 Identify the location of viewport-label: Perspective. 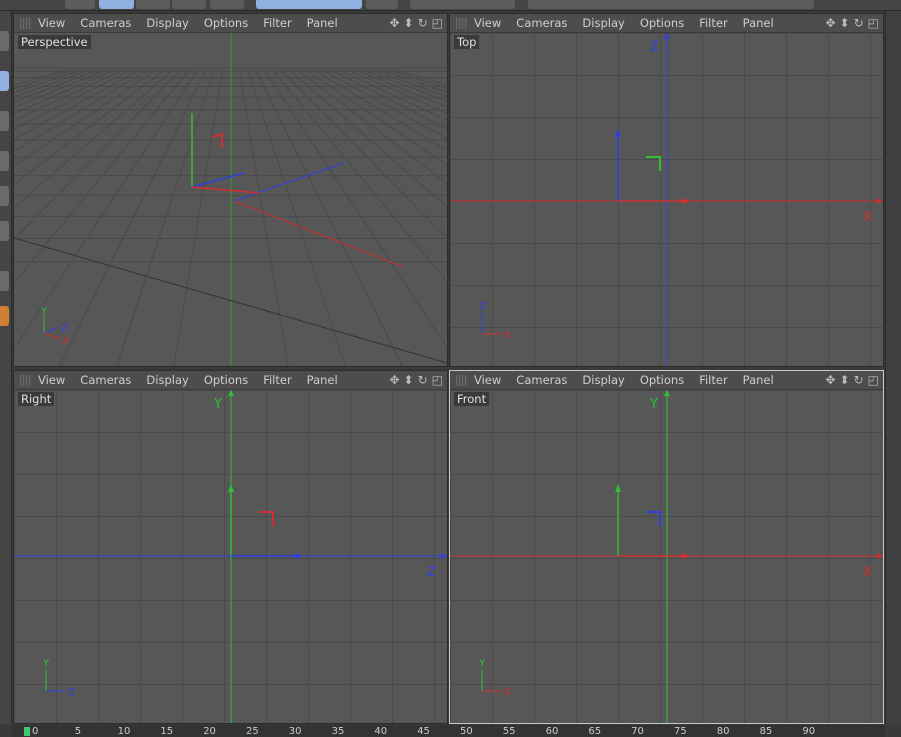
(54, 42).